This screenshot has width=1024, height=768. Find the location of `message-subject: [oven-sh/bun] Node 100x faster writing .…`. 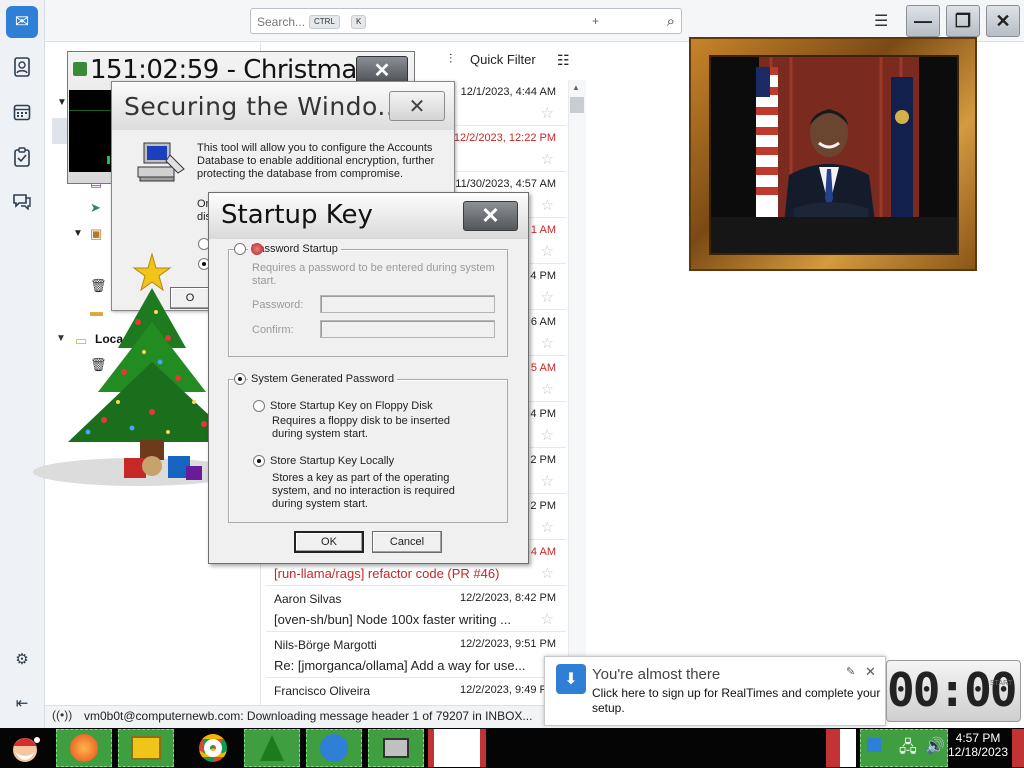

message-subject: [oven-sh/bun] Node 100x faster writing .… is located at coordinates (393, 619).